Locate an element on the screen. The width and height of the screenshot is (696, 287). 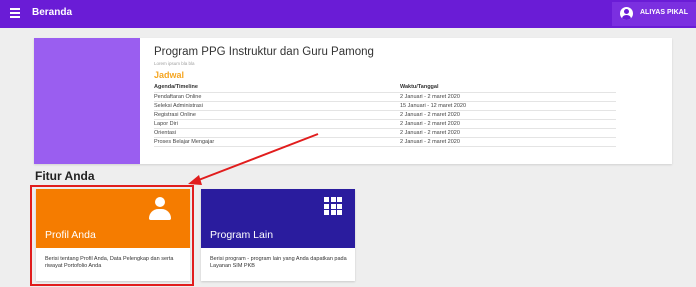
column-header-agenda: Agenda/Timeline is located at coordinates (277, 88).